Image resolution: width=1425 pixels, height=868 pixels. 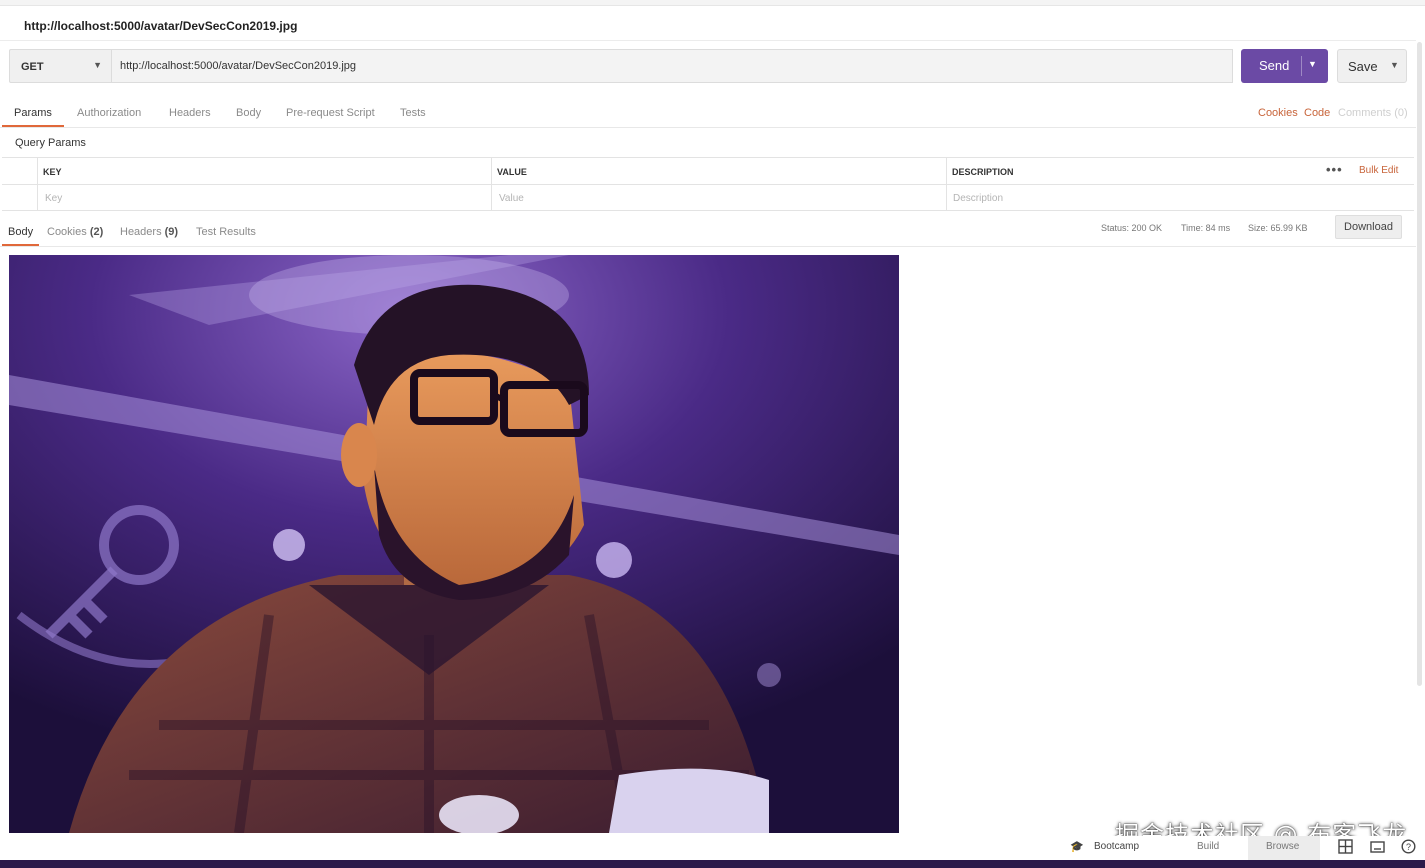 What do you see at coordinates (1378, 170) in the screenshot?
I see `bulk-edit-link: Bulk Edit` at bounding box center [1378, 170].